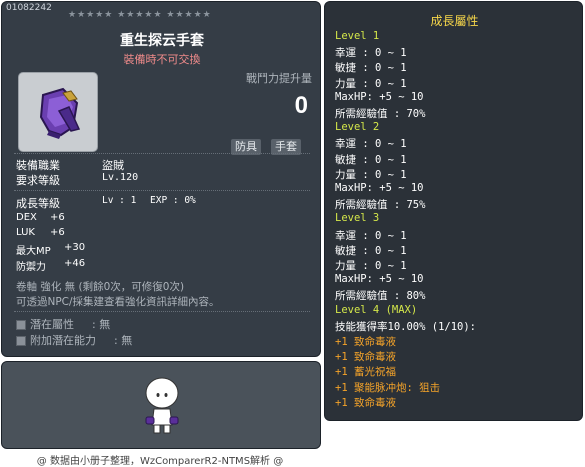 The width and height of the screenshot is (585, 467). Describe the element at coordinates (21, 341) in the screenshot. I see `additional-potential-indicator-icon` at that location.